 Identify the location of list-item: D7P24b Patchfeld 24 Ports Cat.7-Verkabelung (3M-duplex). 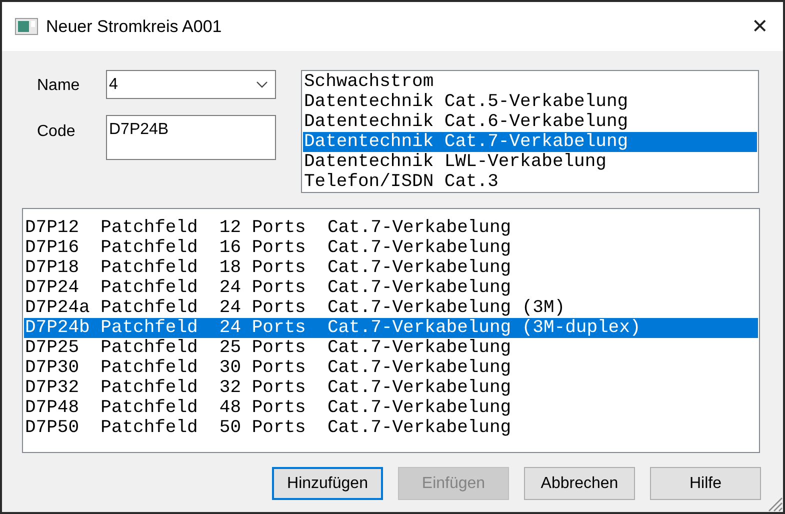
(391, 328).